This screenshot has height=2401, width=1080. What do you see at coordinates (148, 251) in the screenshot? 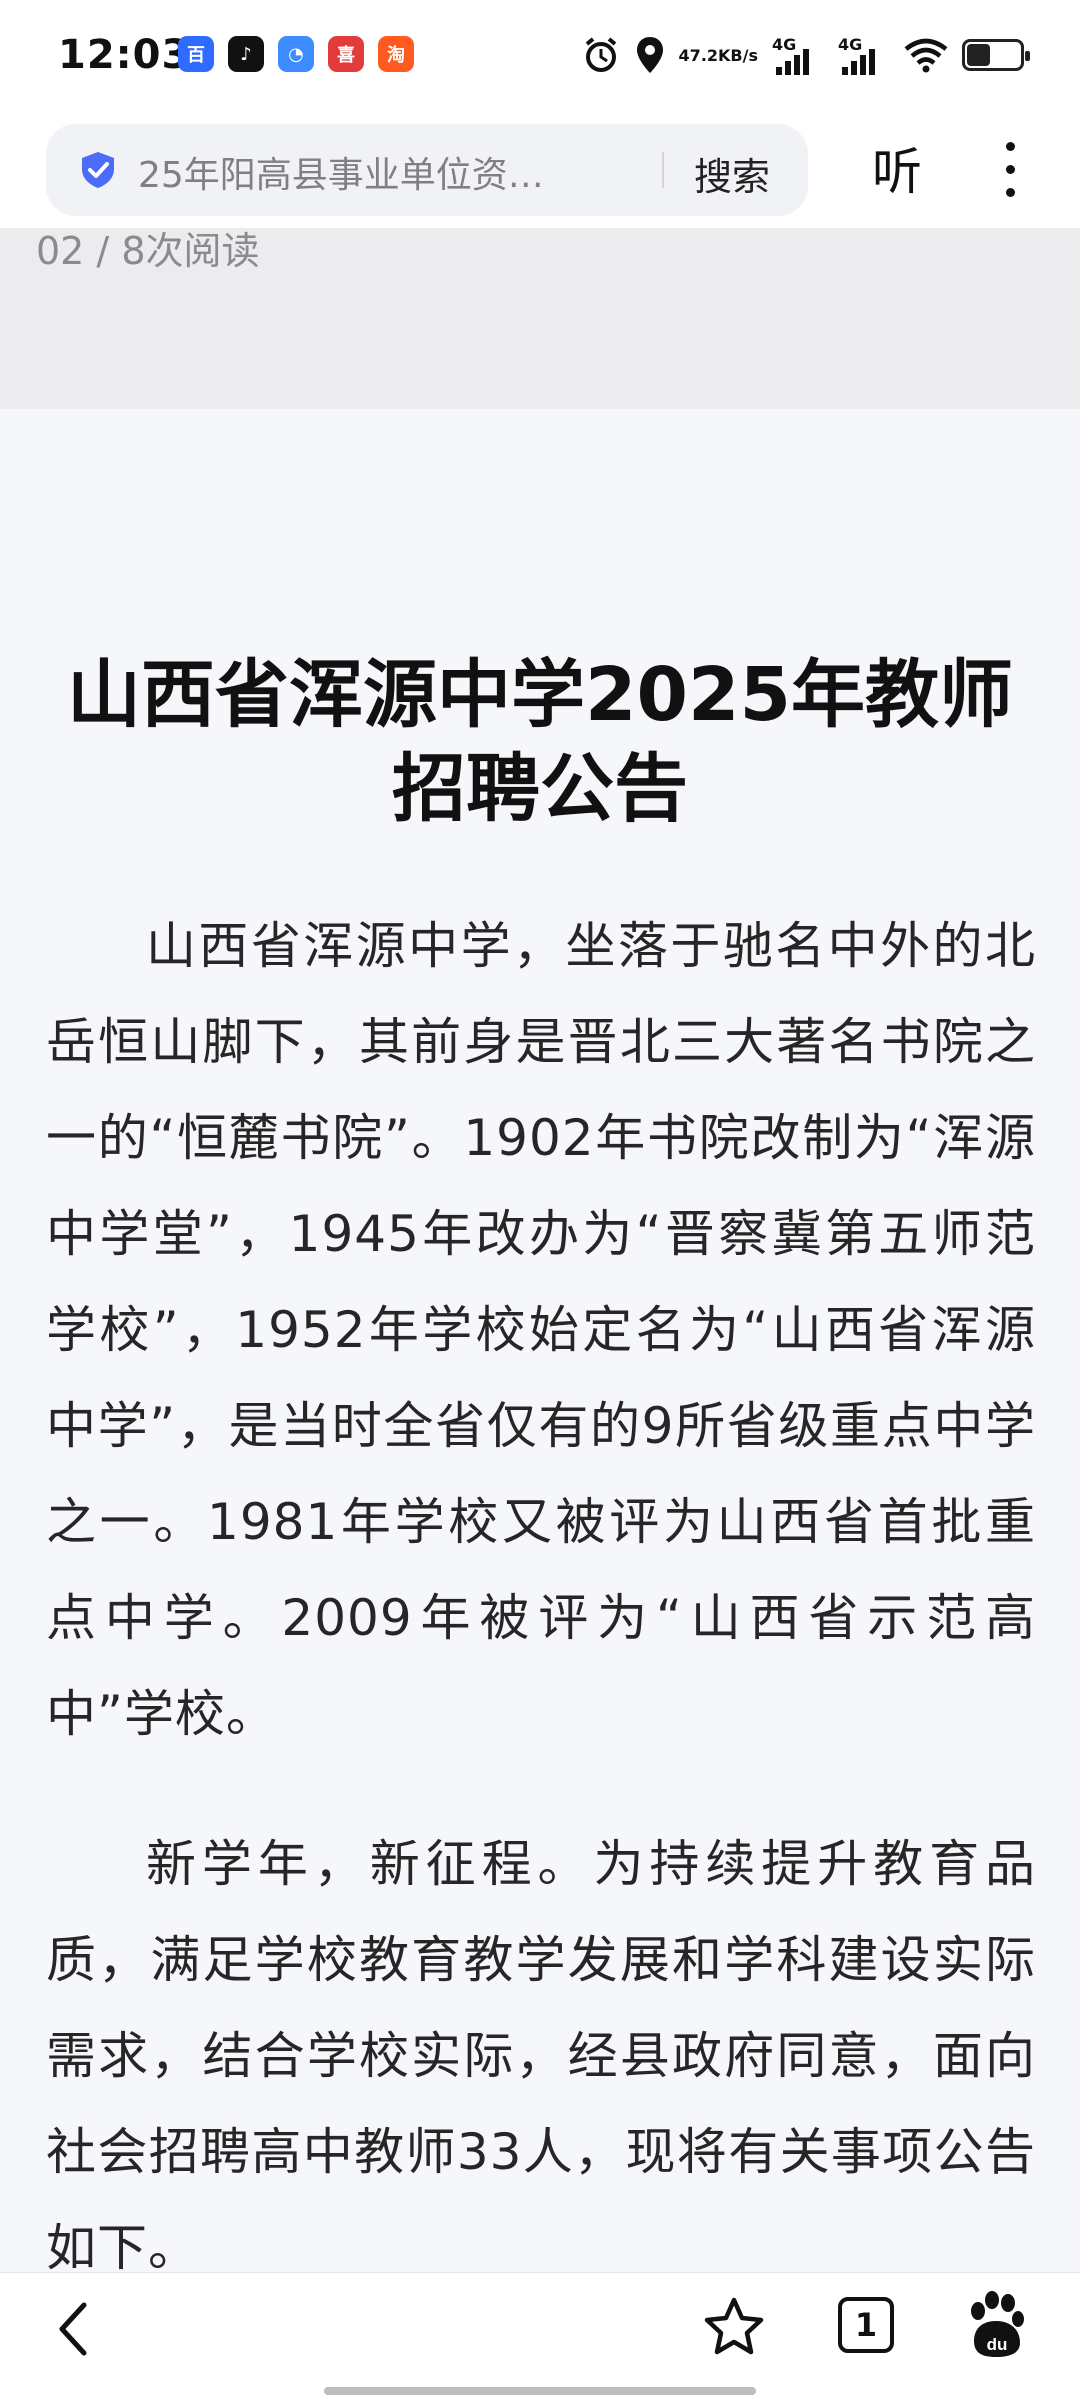
I see `read-count: 02 / 8次阅读` at bounding box center [148, 251].